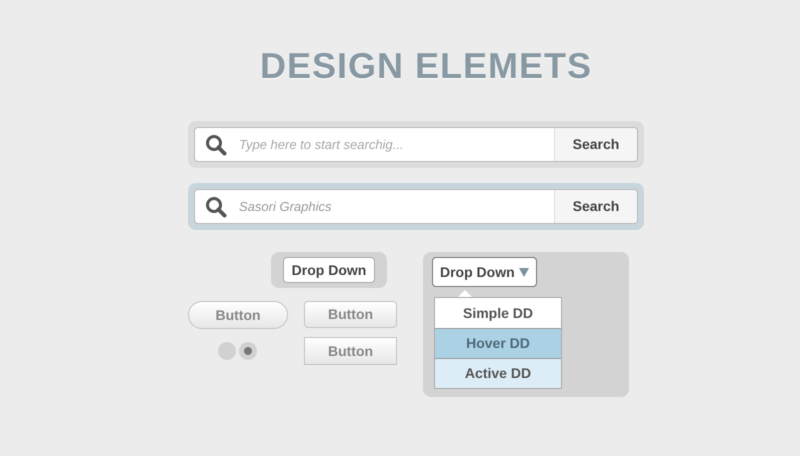 The width and height of the screenshot is (800, 456). I want to click on caret-down-icon, so click(523, 272).